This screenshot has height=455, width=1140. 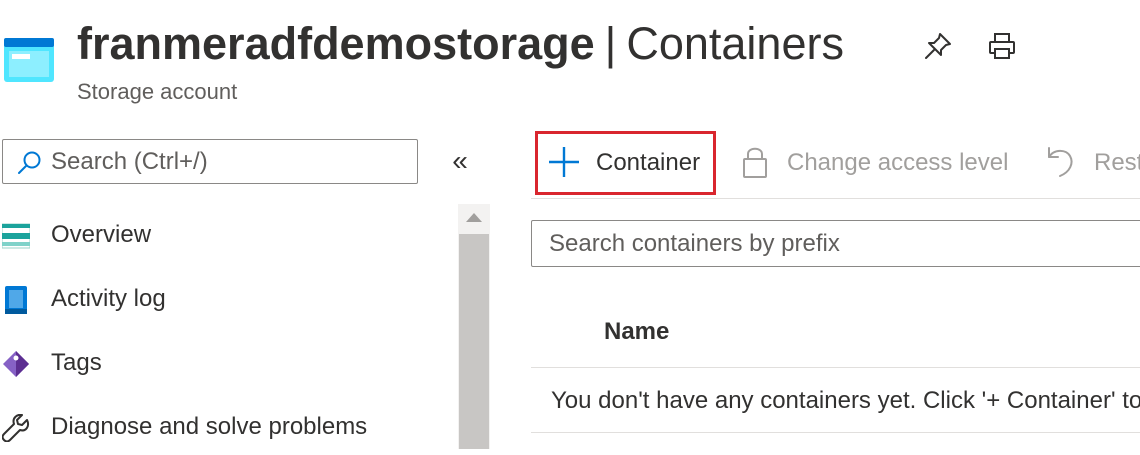 I want to click on resource-menu-search: Search (Ctrl+/), so click(x=210, y=161).